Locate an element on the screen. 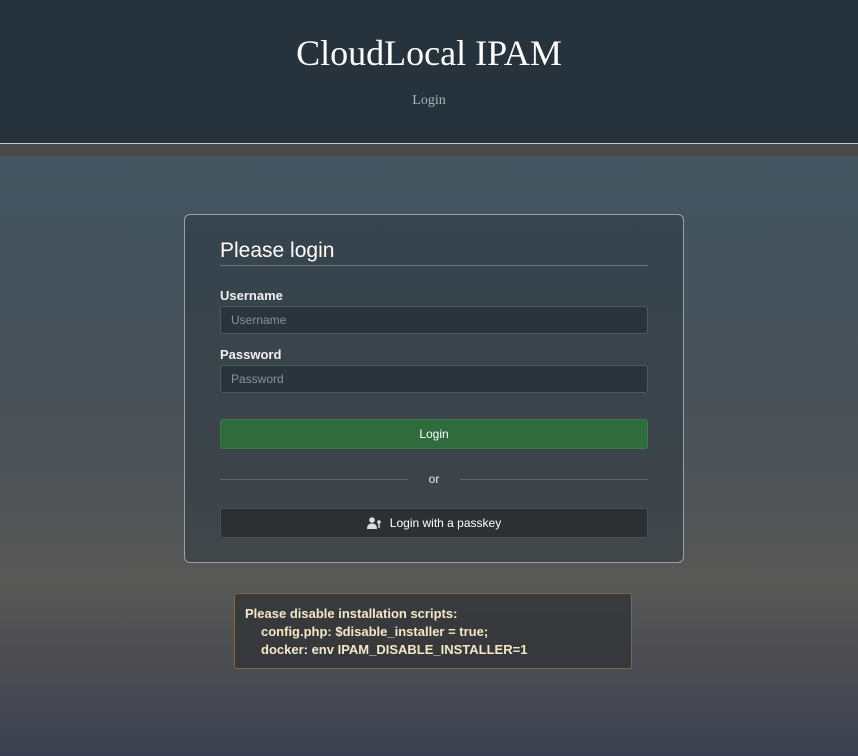 This screenshot has height=756, width=858. password-label: Password is located at coordinates (251, 354).